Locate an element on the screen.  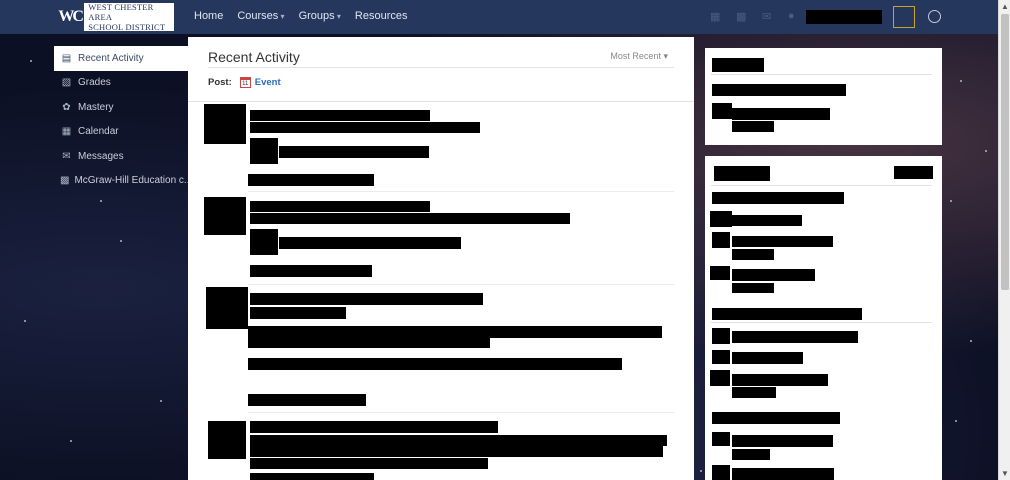
help-icon is located at coordinates (934, 16).